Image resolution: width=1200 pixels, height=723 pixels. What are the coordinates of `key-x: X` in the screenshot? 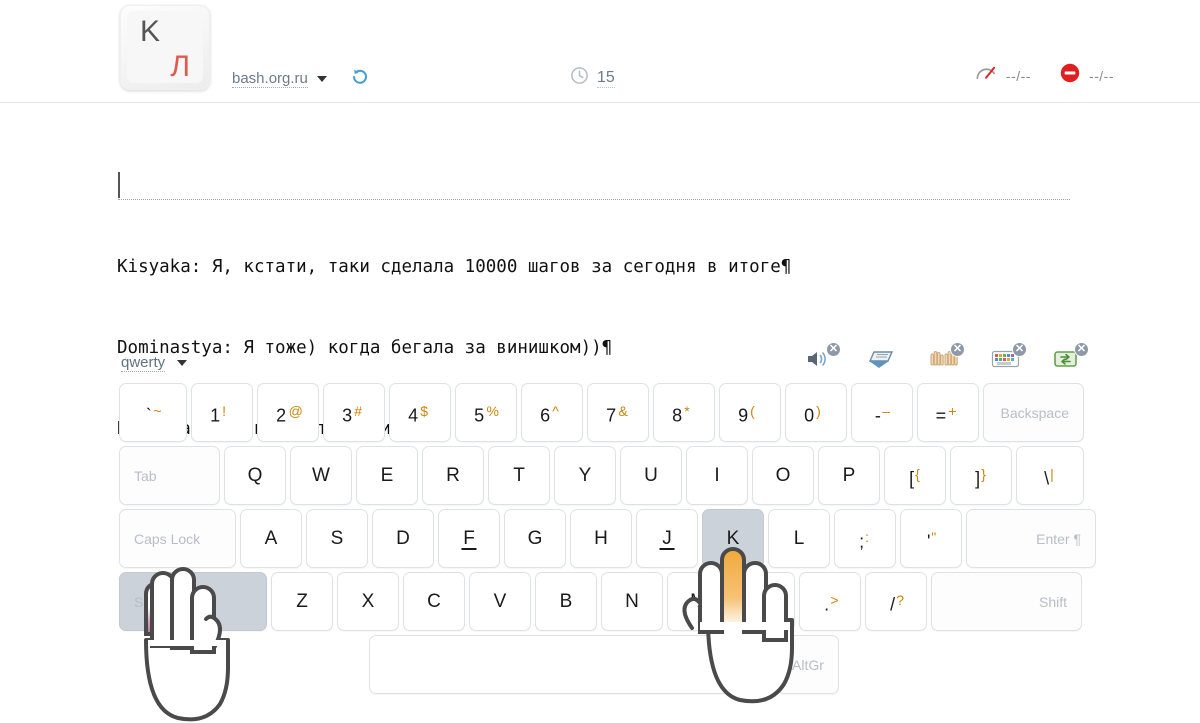 It's located at (368, 601).